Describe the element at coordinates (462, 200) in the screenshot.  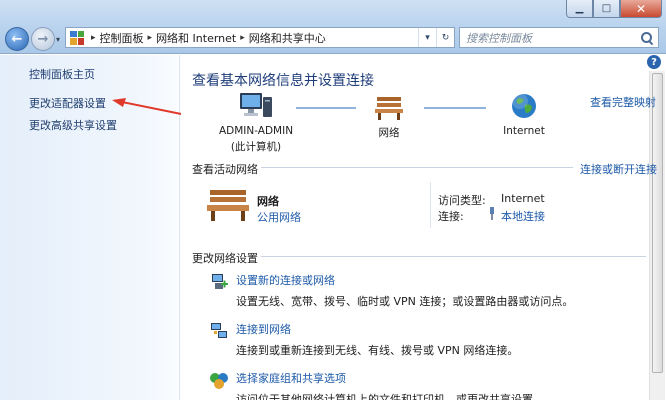
I see `access-type-label: 访问类型:` at that location.